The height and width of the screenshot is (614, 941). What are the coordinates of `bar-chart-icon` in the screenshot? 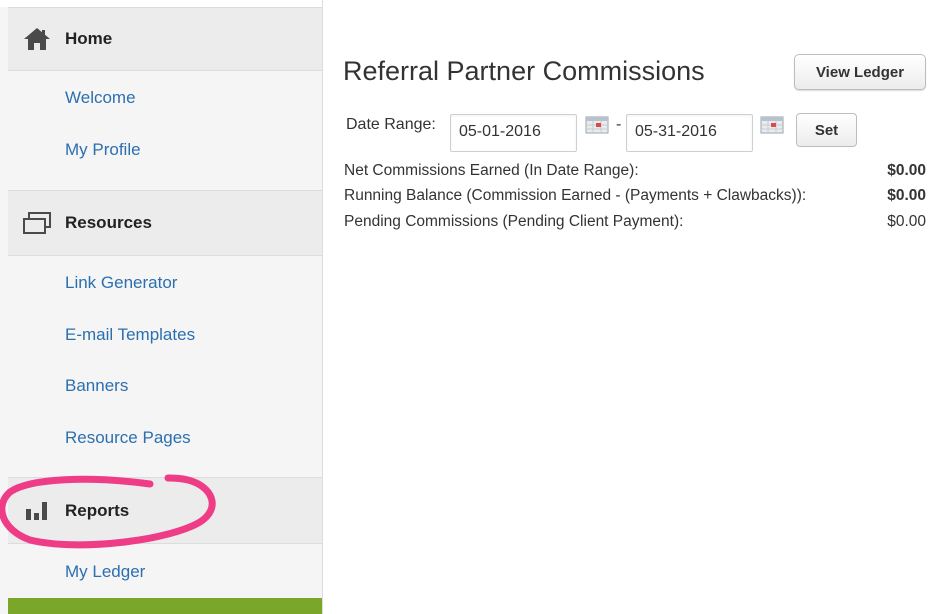 It's located at (37, 511).